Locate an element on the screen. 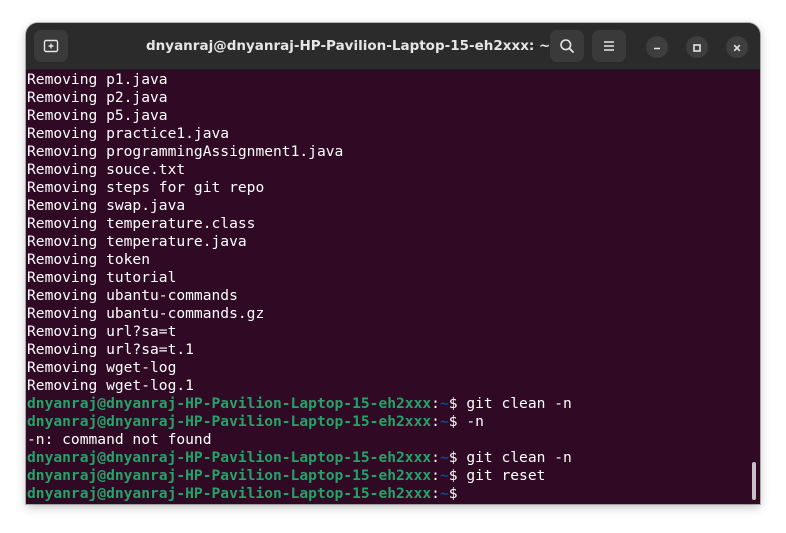 Image resolution: width=786 pixels, height=533 pixels. command-text: -n is located at coordinates (475, 421).